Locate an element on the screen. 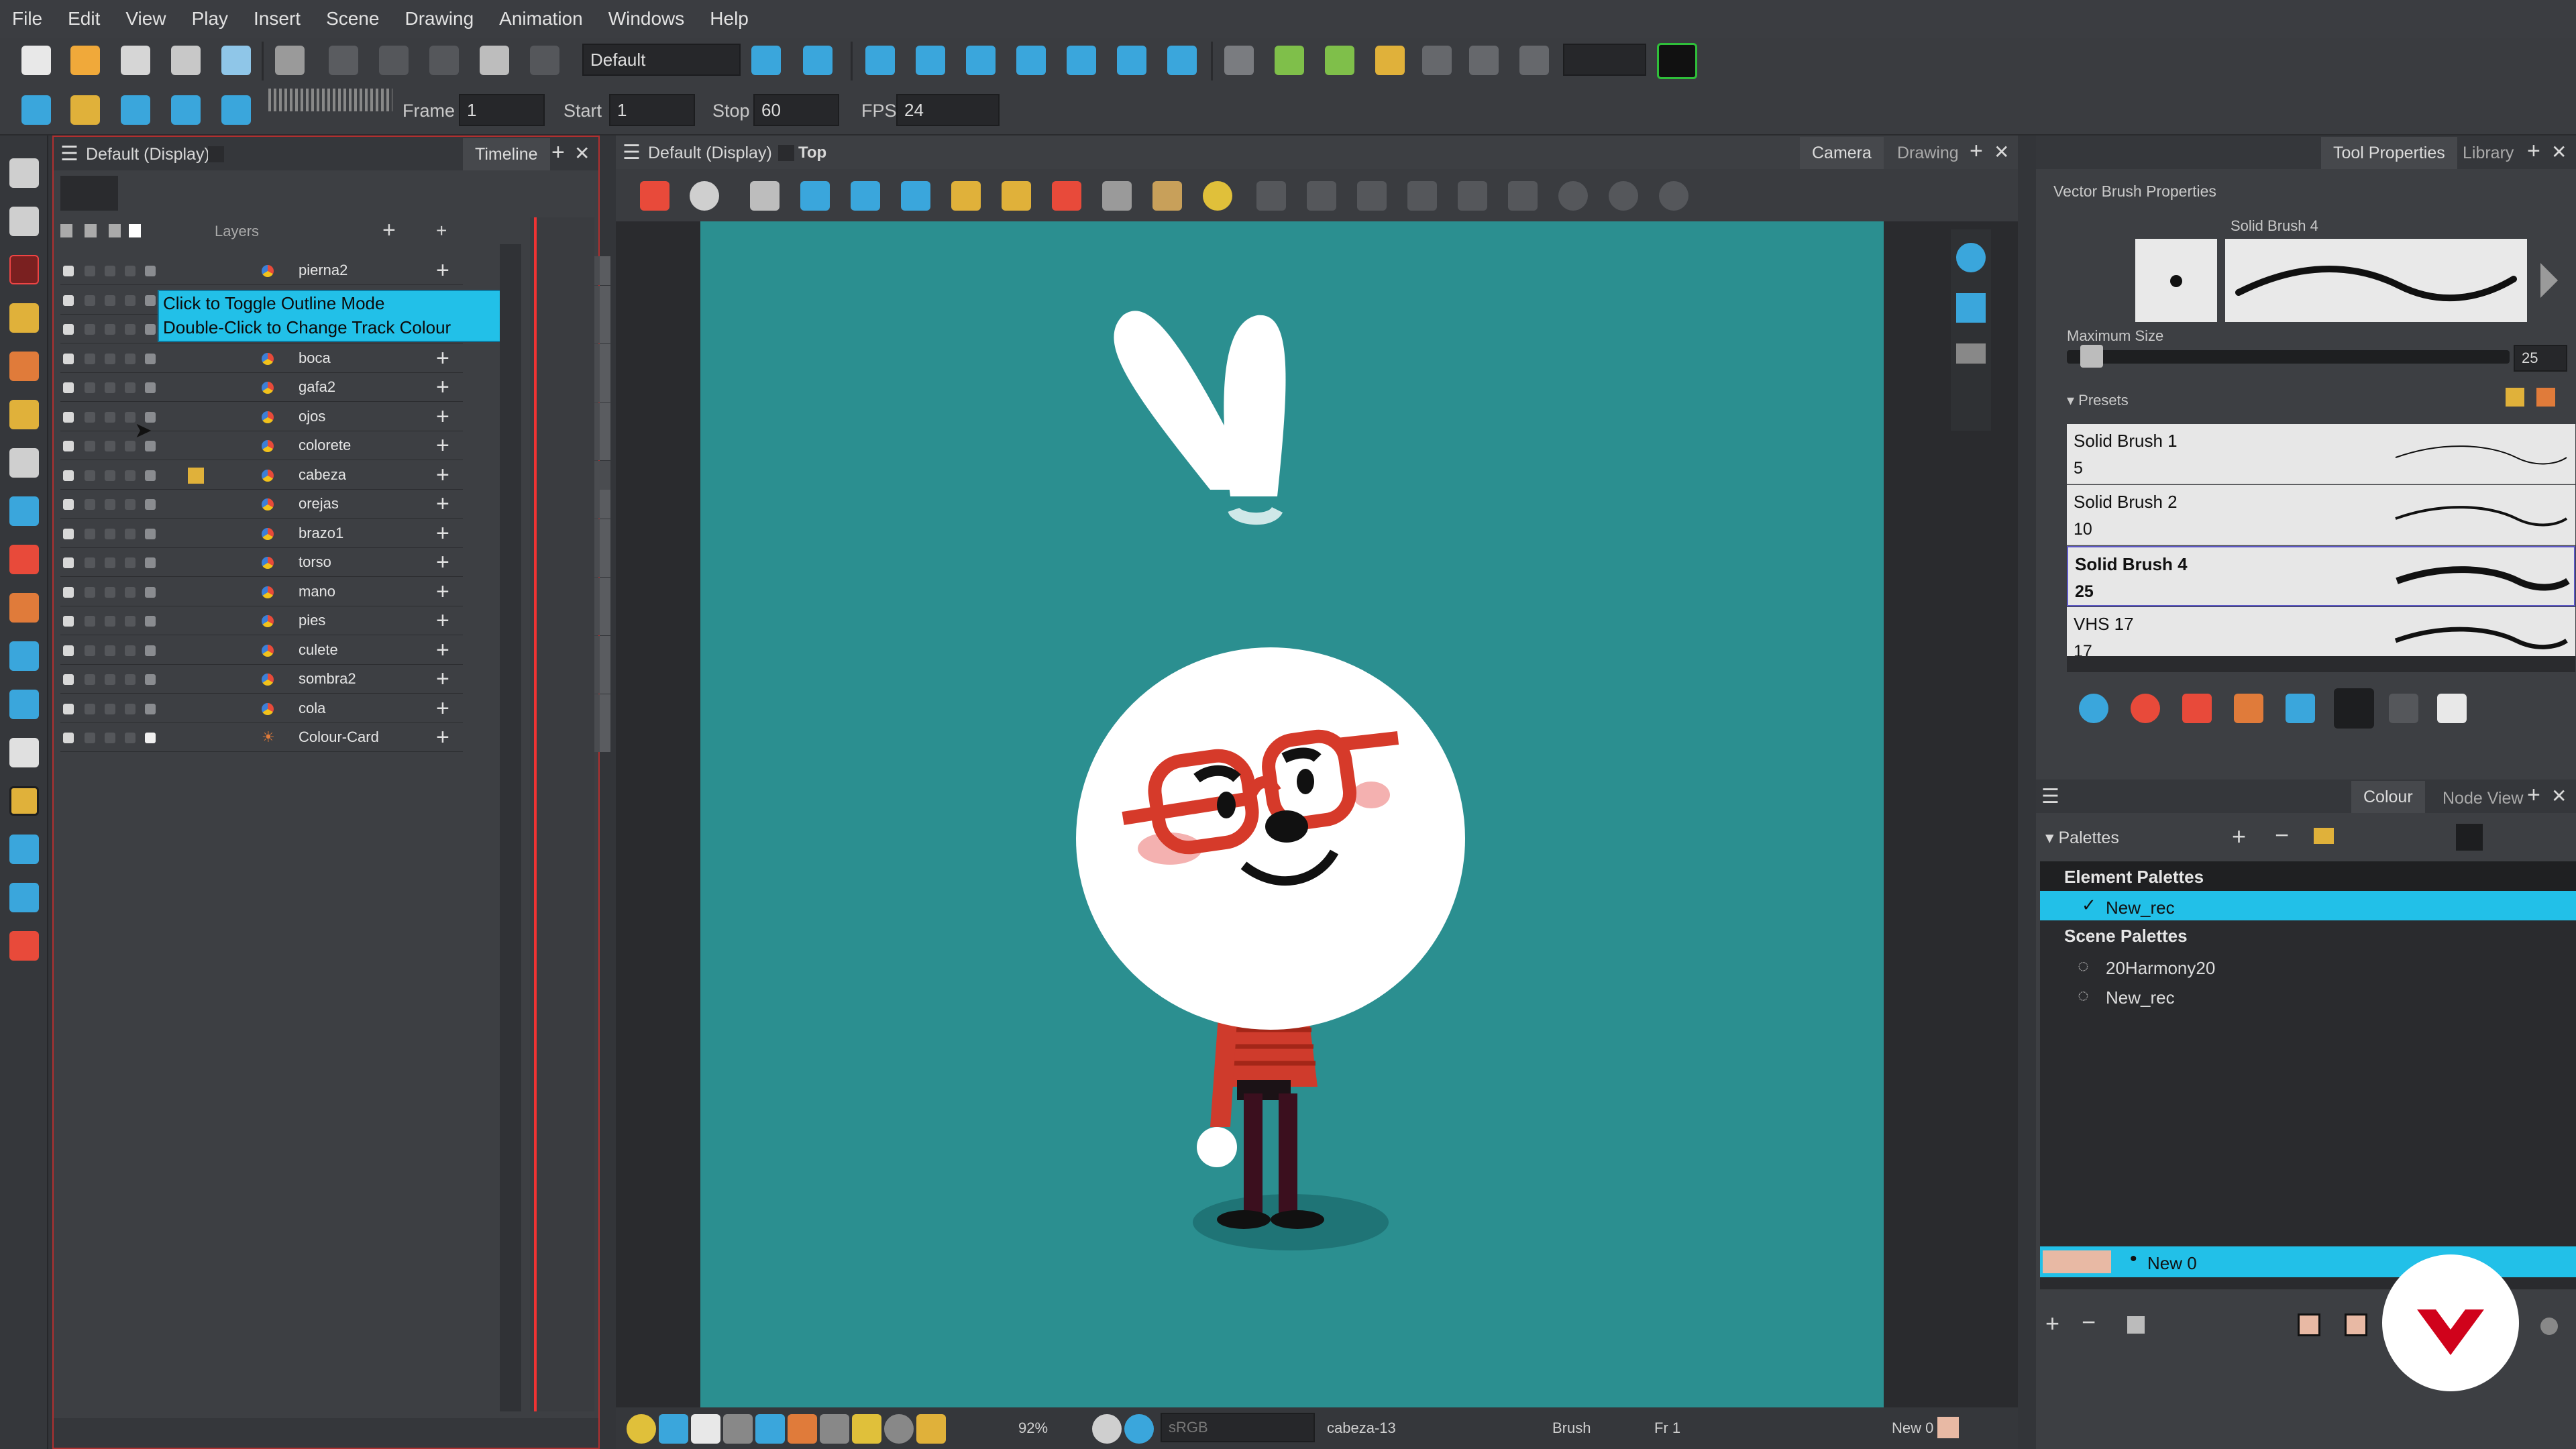 Image resolution: width=2576 pixels, height=1449 pixels. timeline-frames is located at coordinates (562, 814).